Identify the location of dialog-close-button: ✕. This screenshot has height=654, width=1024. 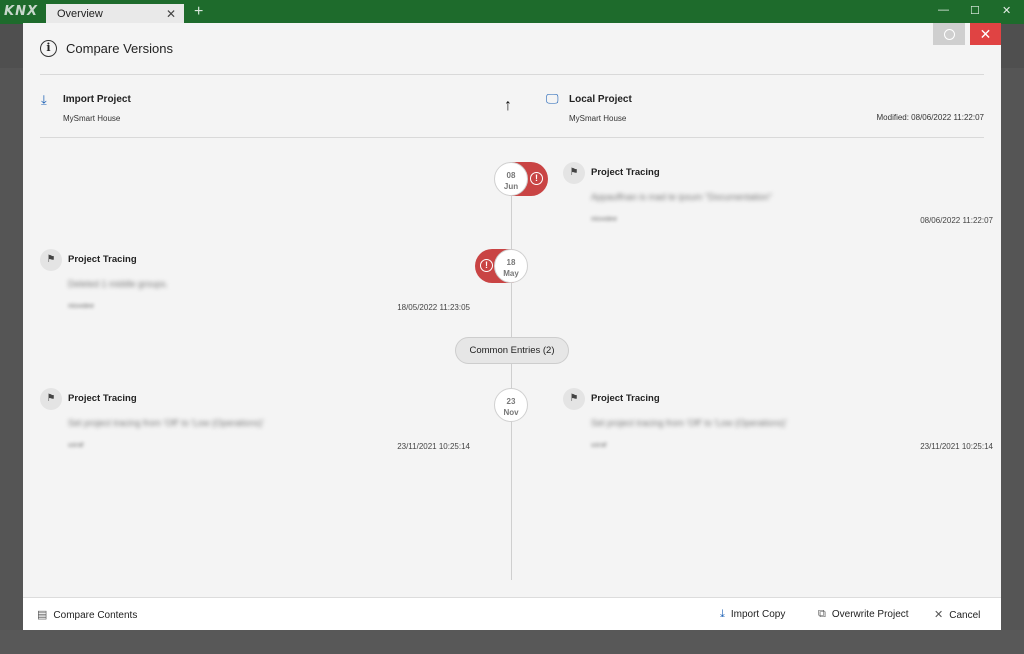
(985, 34).